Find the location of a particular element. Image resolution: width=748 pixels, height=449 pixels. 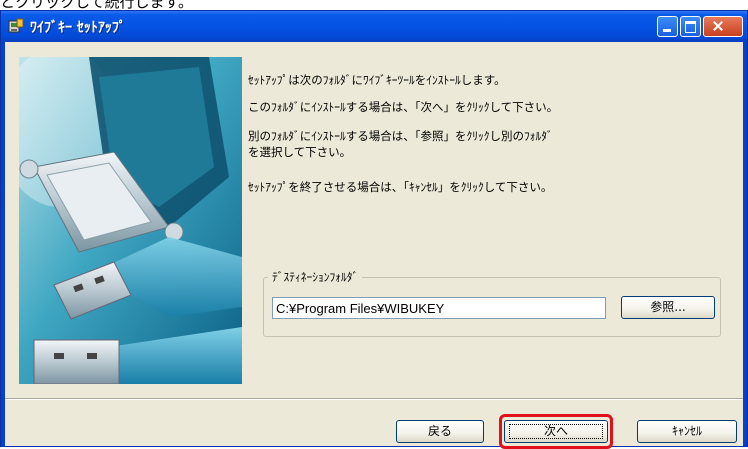

window-title: ﾜｲﾌﾞｷｰ ｾｯﾄｱｯﾌﾟ is located at coordinates (78, 28).